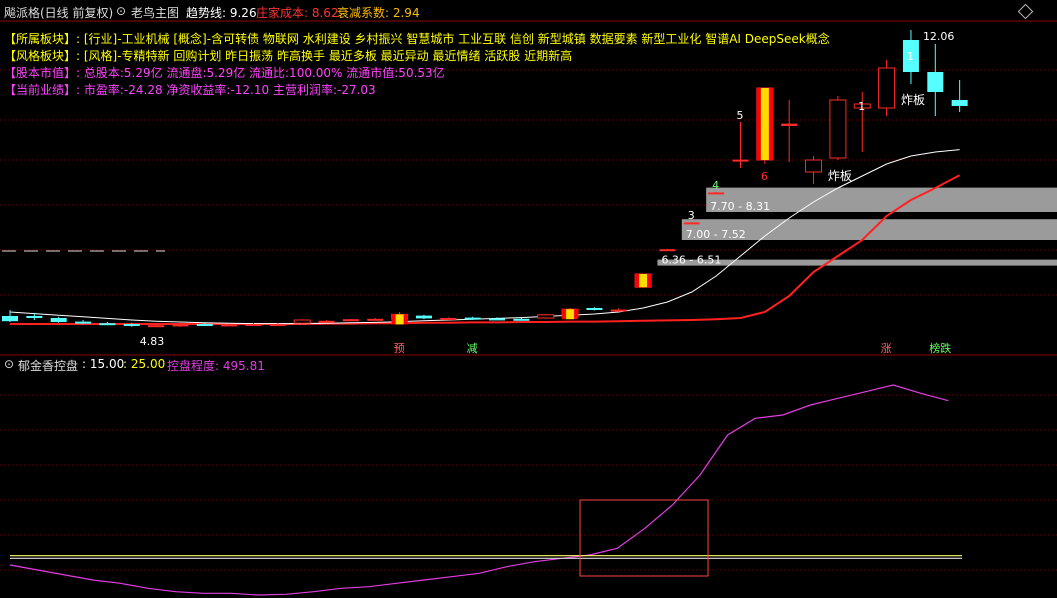  What do you see at coordinates (740, 206) in the screenshot?
I see `zone-label: 7.70 - 8.31` at bounding box center [740, 206].